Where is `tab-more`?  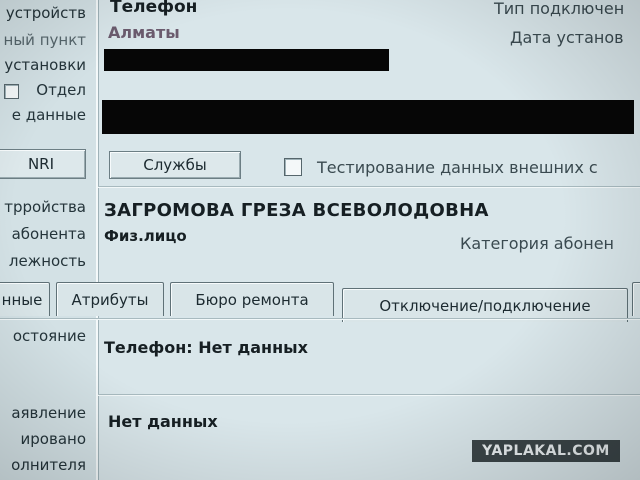 tab-more is located at coordinates (636, 299).